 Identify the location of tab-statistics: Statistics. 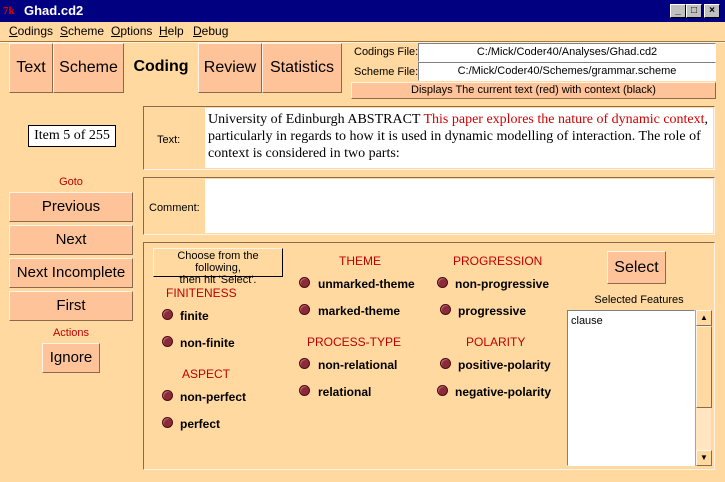
(302, 68).